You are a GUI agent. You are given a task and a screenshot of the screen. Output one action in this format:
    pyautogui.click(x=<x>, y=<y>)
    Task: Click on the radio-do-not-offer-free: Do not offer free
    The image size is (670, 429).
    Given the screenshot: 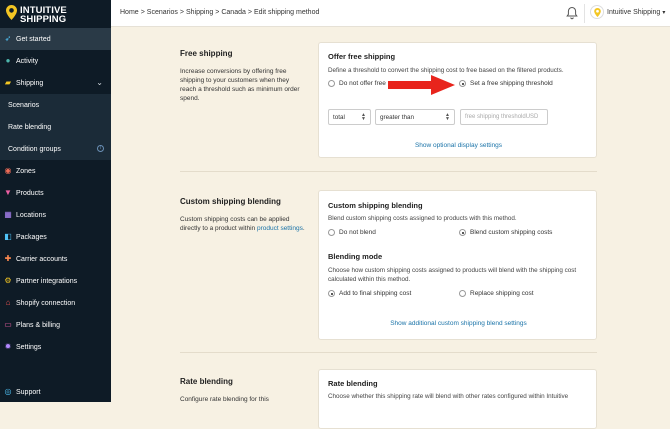 What is the action you would take?
    pyautogui.click(x=357, y=83)
    